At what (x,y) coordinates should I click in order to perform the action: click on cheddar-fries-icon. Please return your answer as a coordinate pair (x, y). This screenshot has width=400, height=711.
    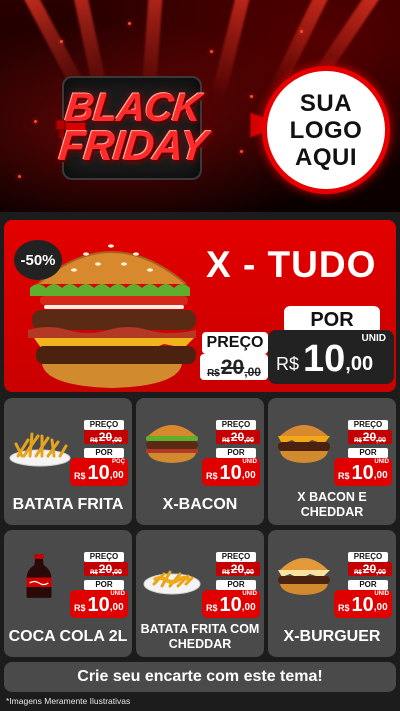
    Looking at the image, I should click on (172, 582).